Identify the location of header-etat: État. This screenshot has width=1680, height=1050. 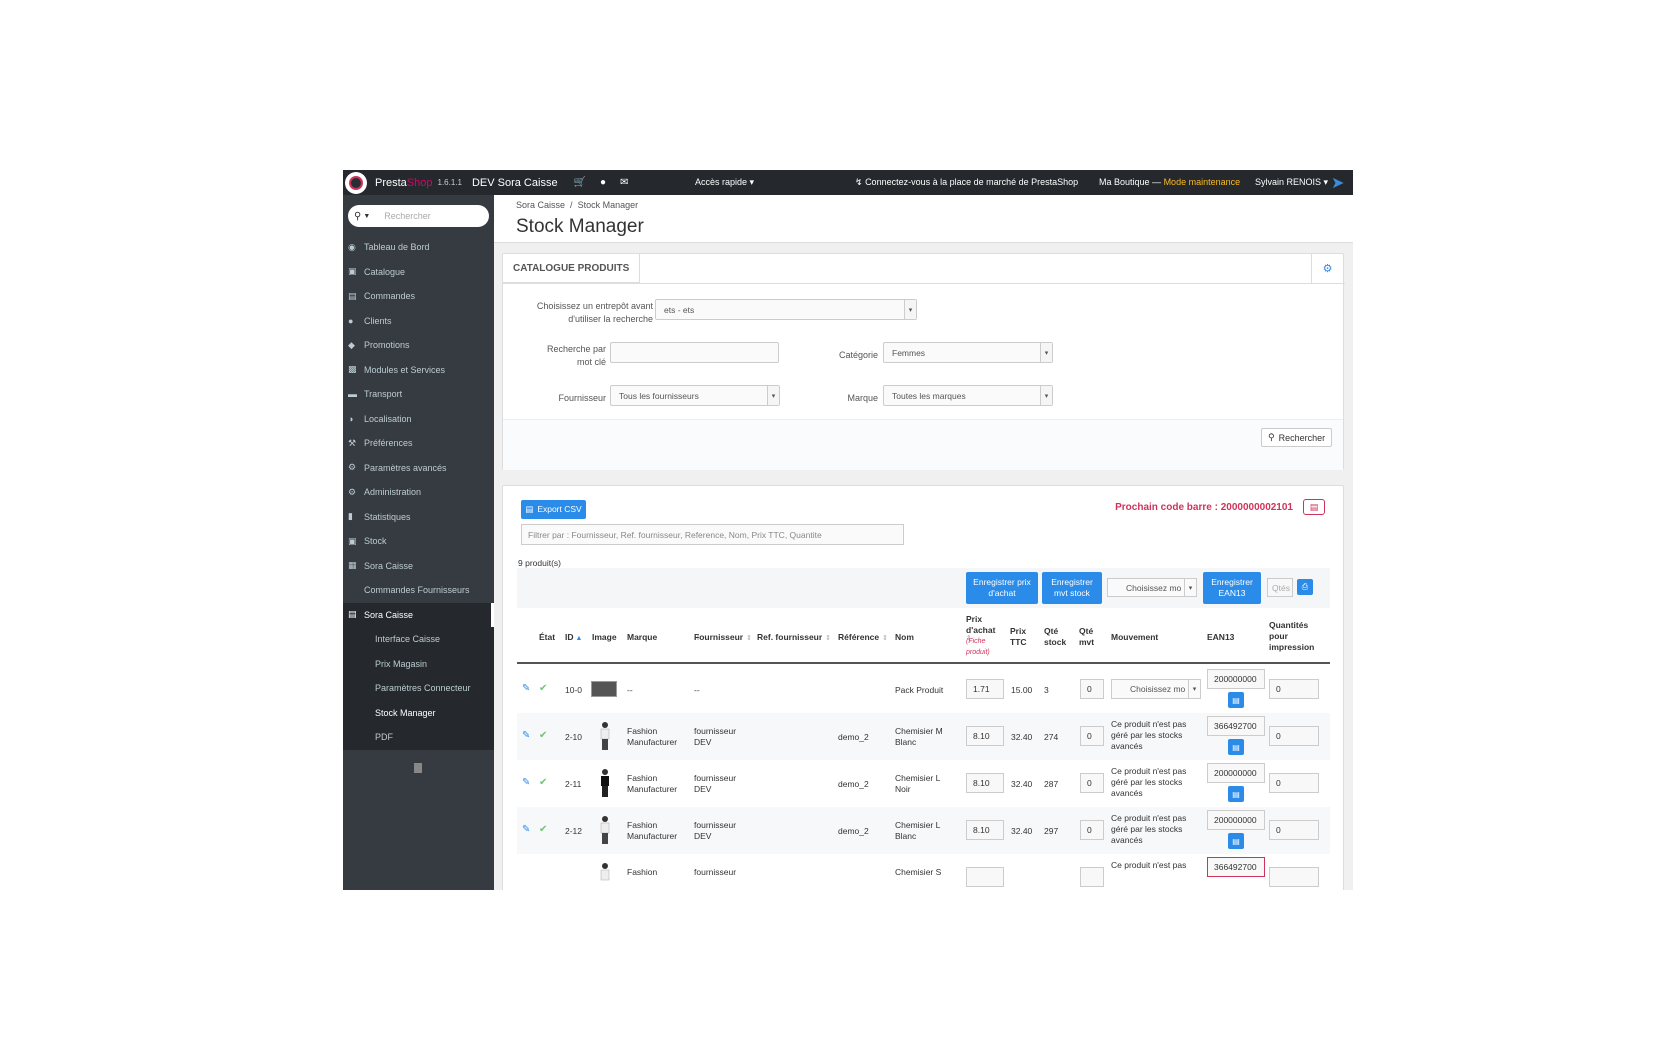
(547, 637).